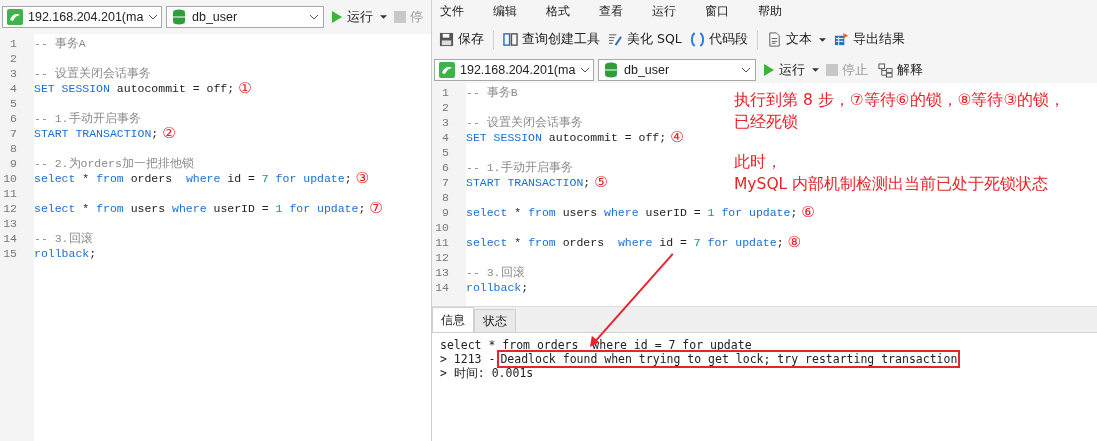 The height and width of the screenshot is (441, 1097). Describe the element at coordinates (601, 182) in the screenshot. I see `step-marker: ⑤` at that location.